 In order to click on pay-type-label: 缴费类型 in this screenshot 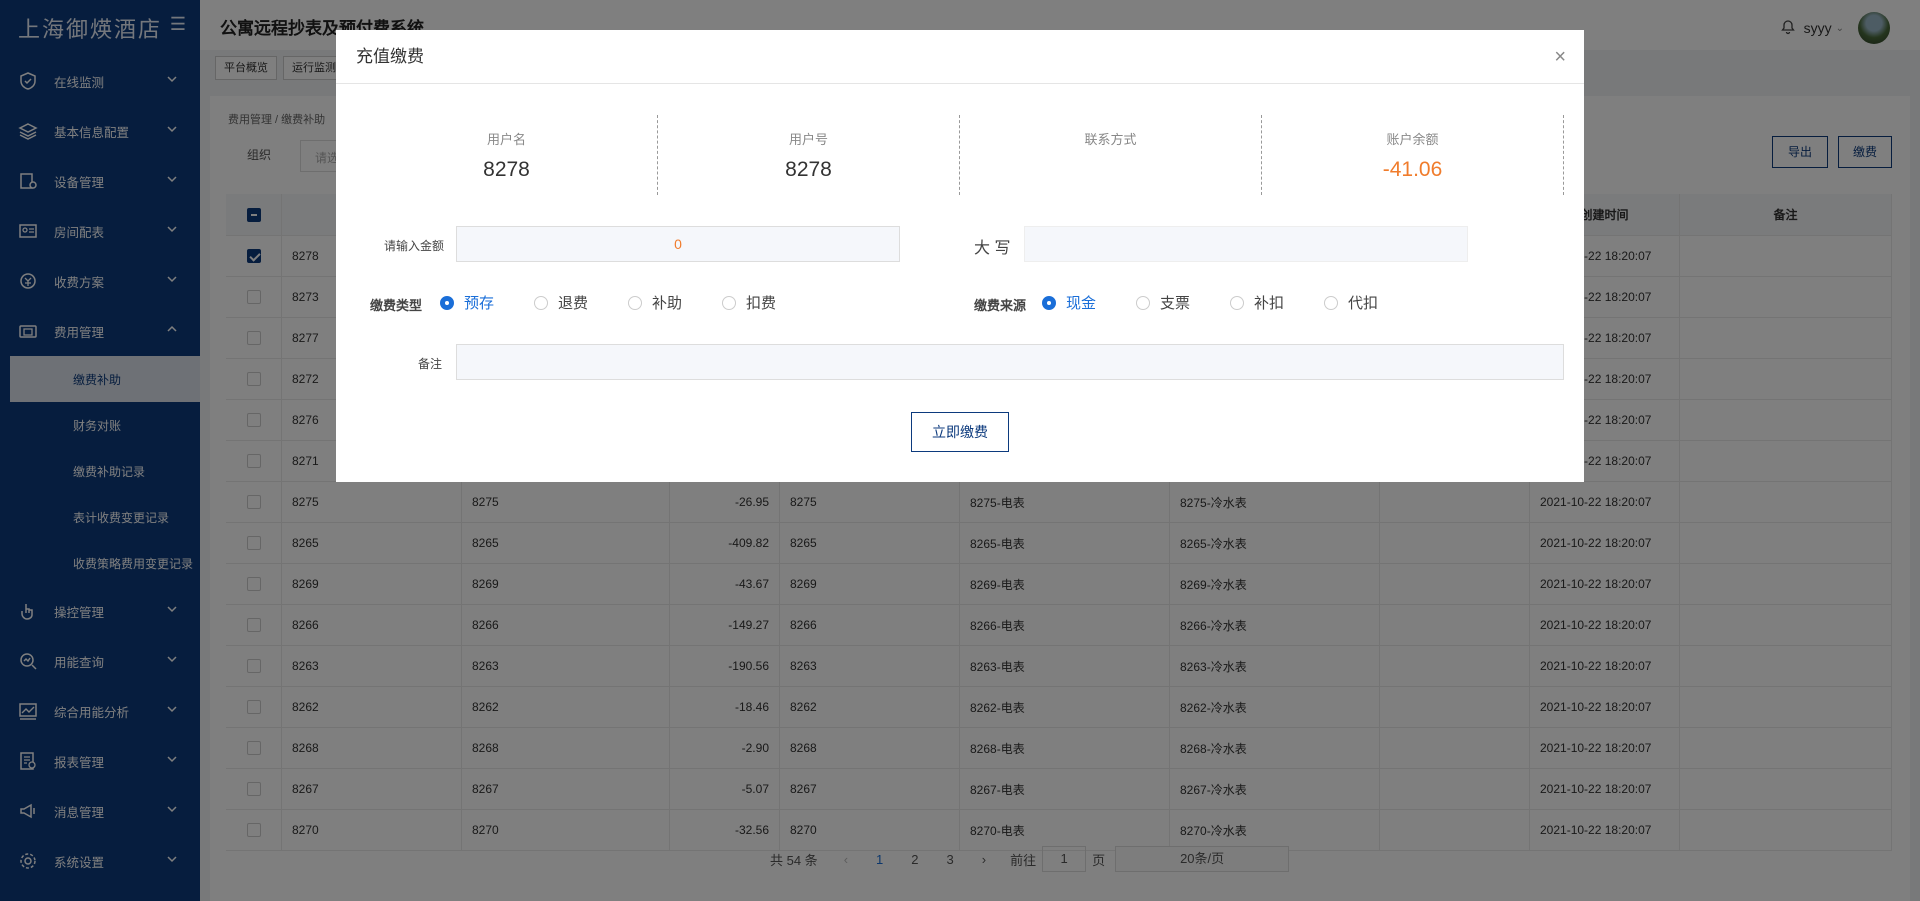, I will do `click(396, 304)`.